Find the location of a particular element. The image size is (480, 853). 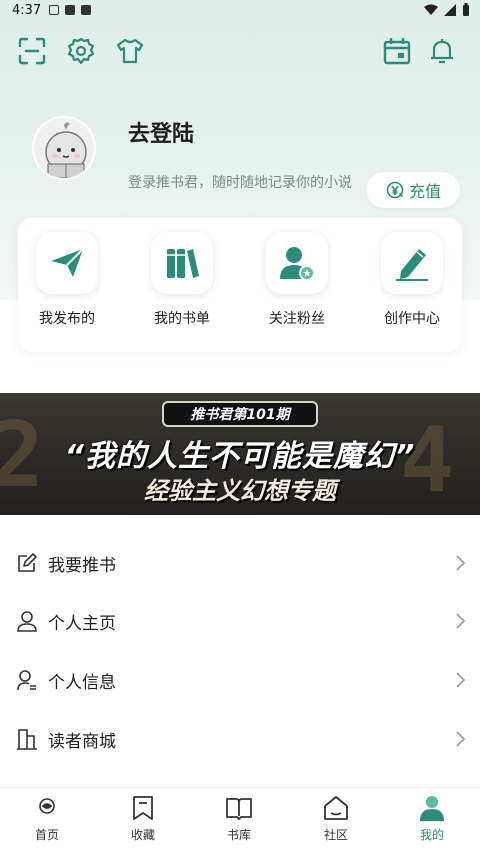

bottom-nav: 首页 收藏 书库 社区 我的 is located at coordinates (240, 820).